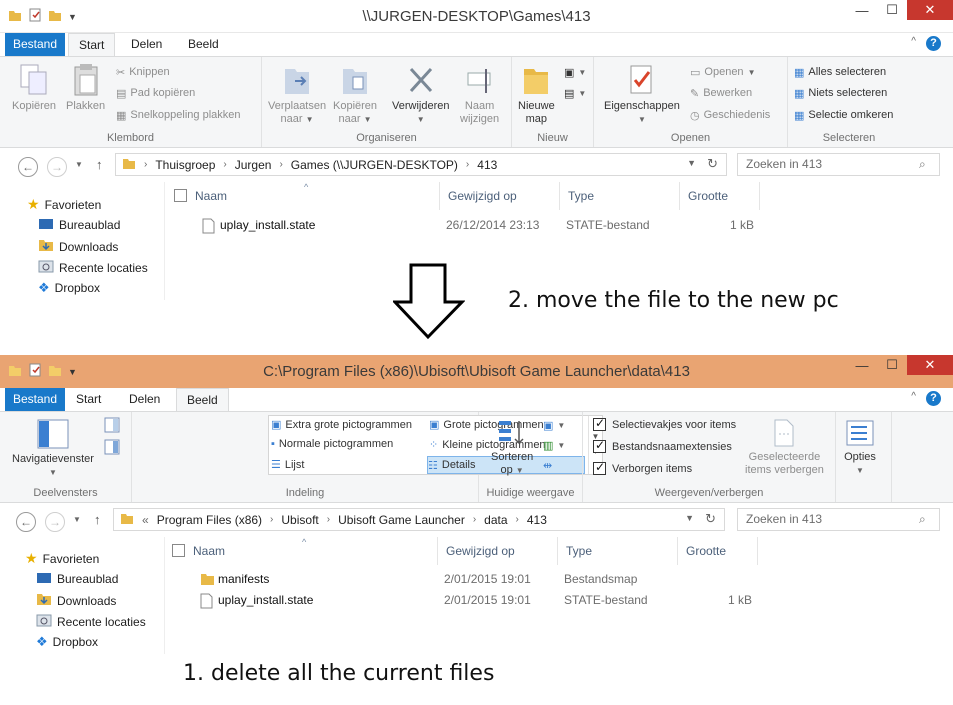 The width and height of the screenshot is (953, 705). What do you see at coordinates (112, 447) in the screenshot?
I see `details-pane-button` at bounding box center [112, 447].